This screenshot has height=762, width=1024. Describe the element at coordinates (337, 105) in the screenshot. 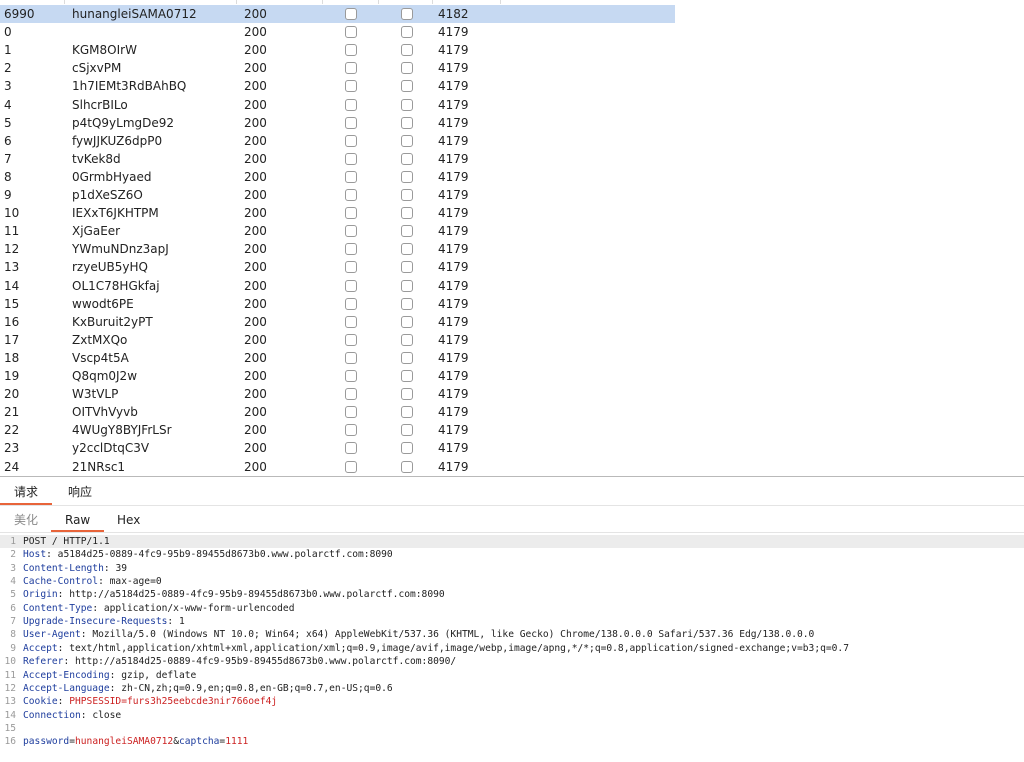

I see `table-row: 4 SlhcrBILo 200 4179` at that location.